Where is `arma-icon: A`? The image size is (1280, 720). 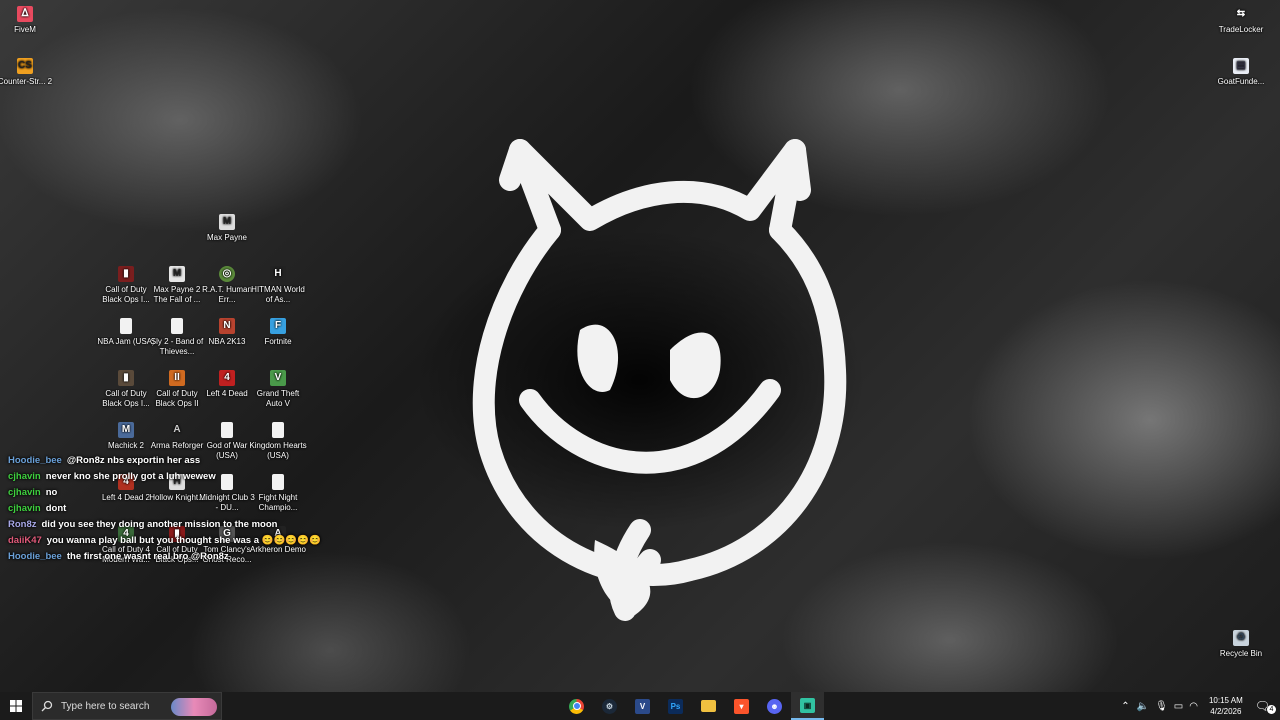
arma-icon: A is located at coordinates (177, 429).